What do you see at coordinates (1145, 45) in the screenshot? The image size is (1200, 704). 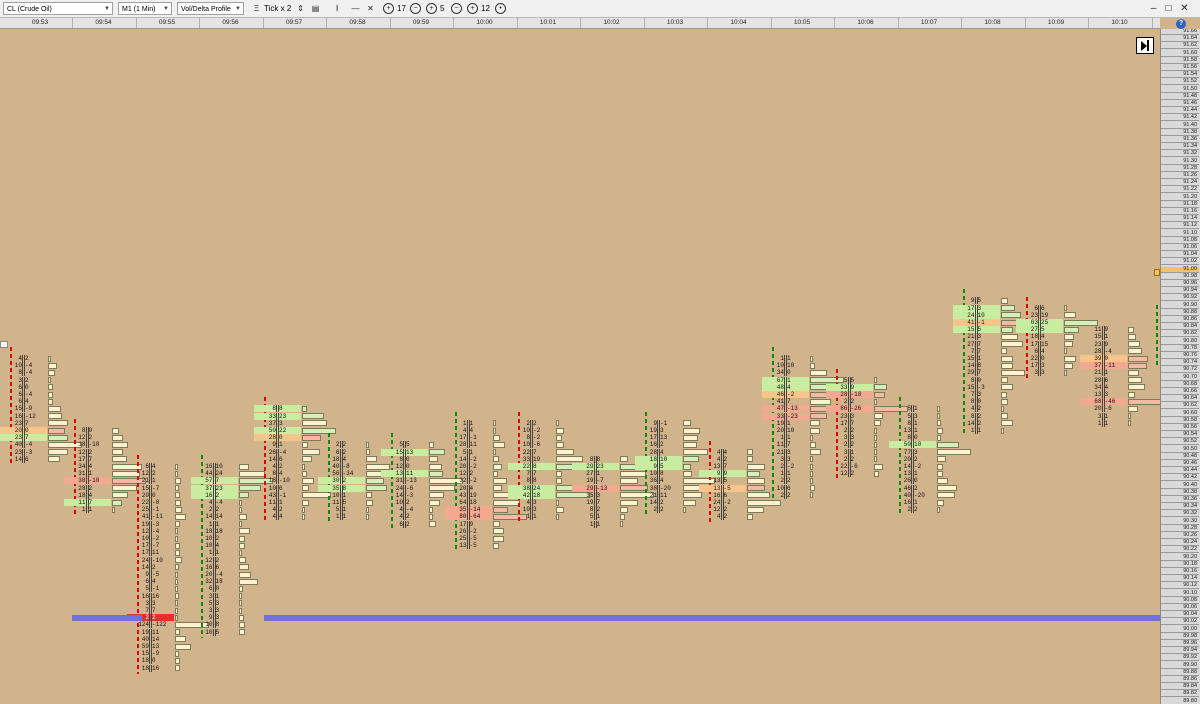 I see `scroll-to-end-button` at bounding box center [1145, 45].